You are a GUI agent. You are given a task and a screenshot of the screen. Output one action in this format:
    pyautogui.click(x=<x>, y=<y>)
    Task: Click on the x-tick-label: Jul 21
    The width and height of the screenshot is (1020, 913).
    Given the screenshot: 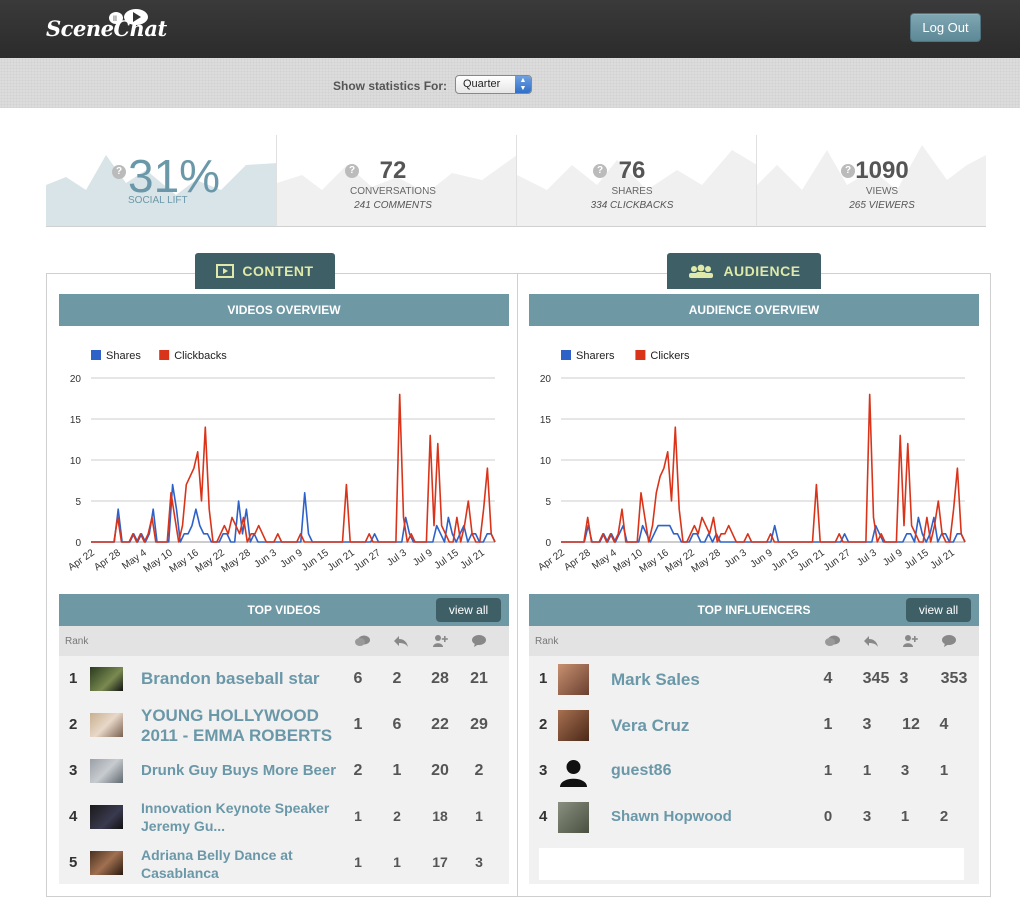 What is the action you would take?
    pyautogui.click(x=943, y=559)
    